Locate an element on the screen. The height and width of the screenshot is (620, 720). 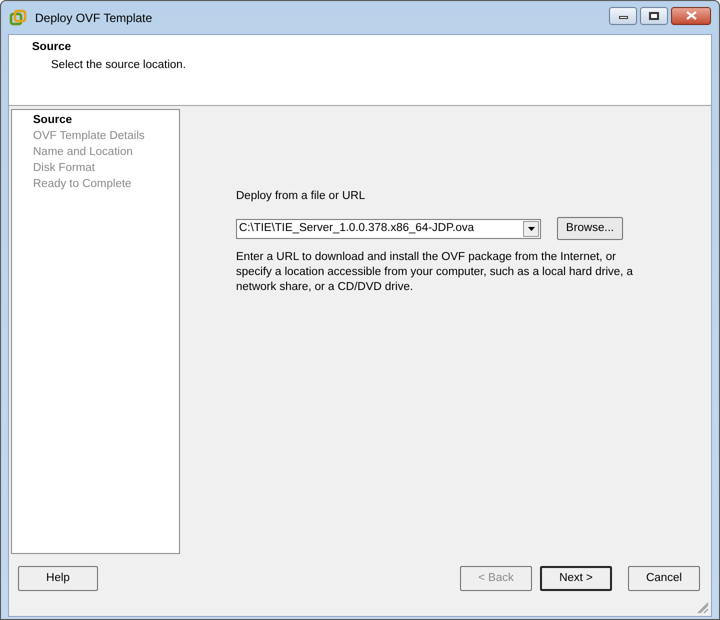
source-label: Deploy from a file or URL is located at coordinates (301, 196).